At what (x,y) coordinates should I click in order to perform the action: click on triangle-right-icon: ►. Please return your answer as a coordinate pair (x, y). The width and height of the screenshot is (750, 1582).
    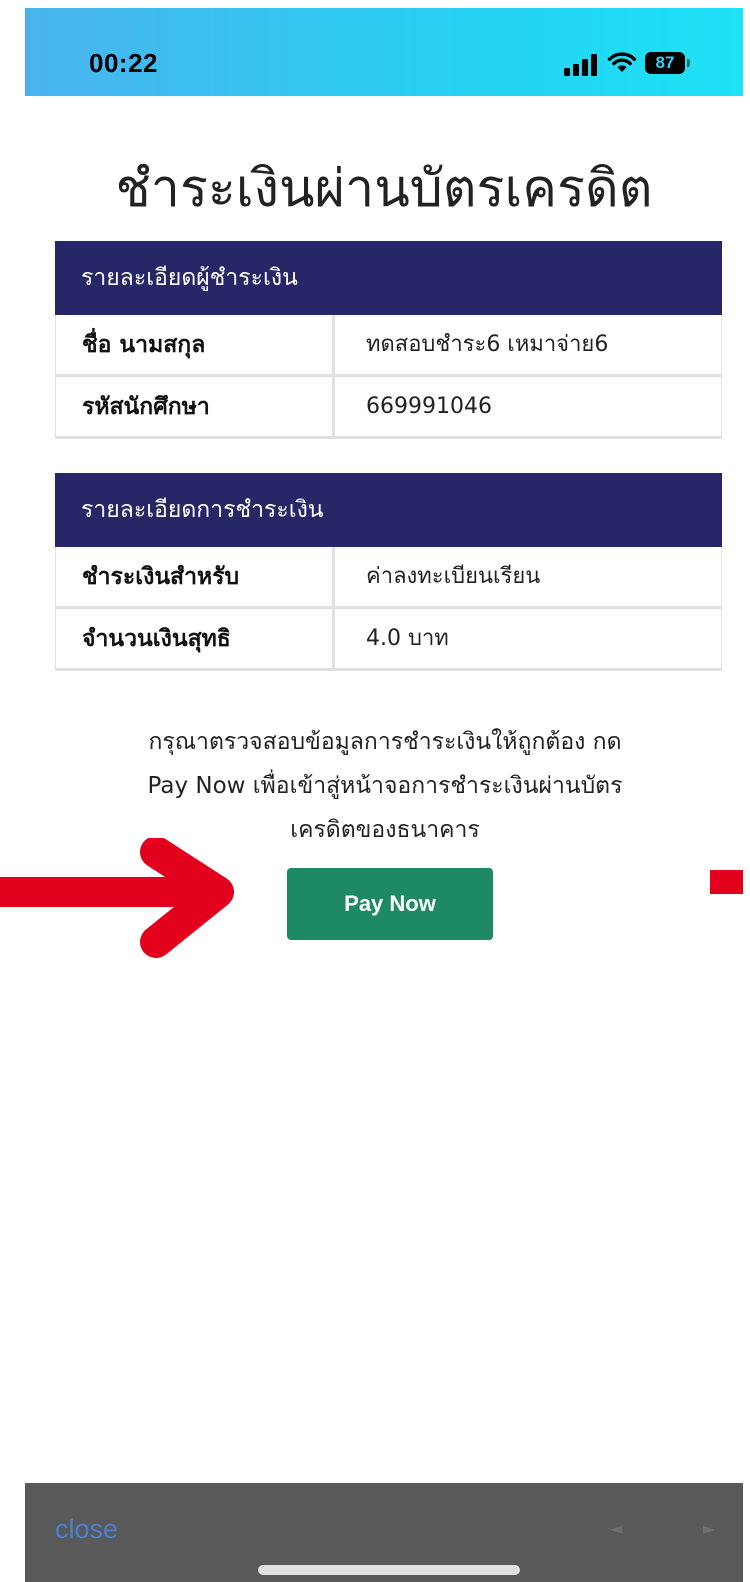
    Looking at the image, I should click on (709, 1528).